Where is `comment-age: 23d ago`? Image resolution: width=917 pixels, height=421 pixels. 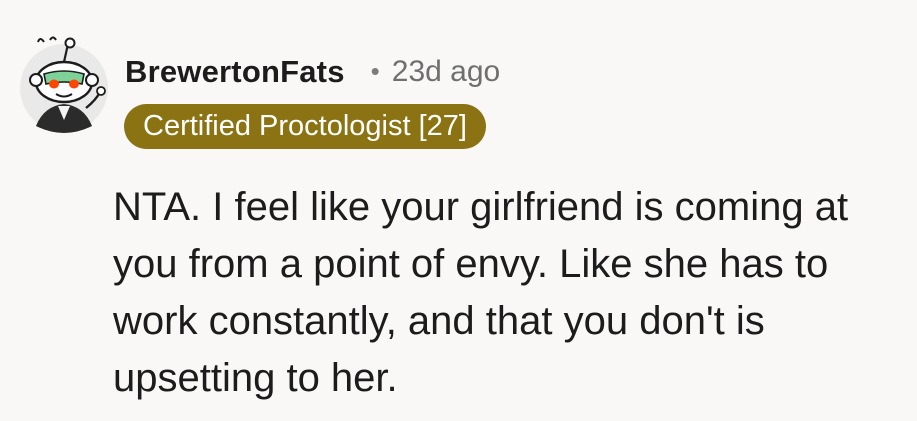 comment-age: 23d ago is located at coordinates (446, 72).